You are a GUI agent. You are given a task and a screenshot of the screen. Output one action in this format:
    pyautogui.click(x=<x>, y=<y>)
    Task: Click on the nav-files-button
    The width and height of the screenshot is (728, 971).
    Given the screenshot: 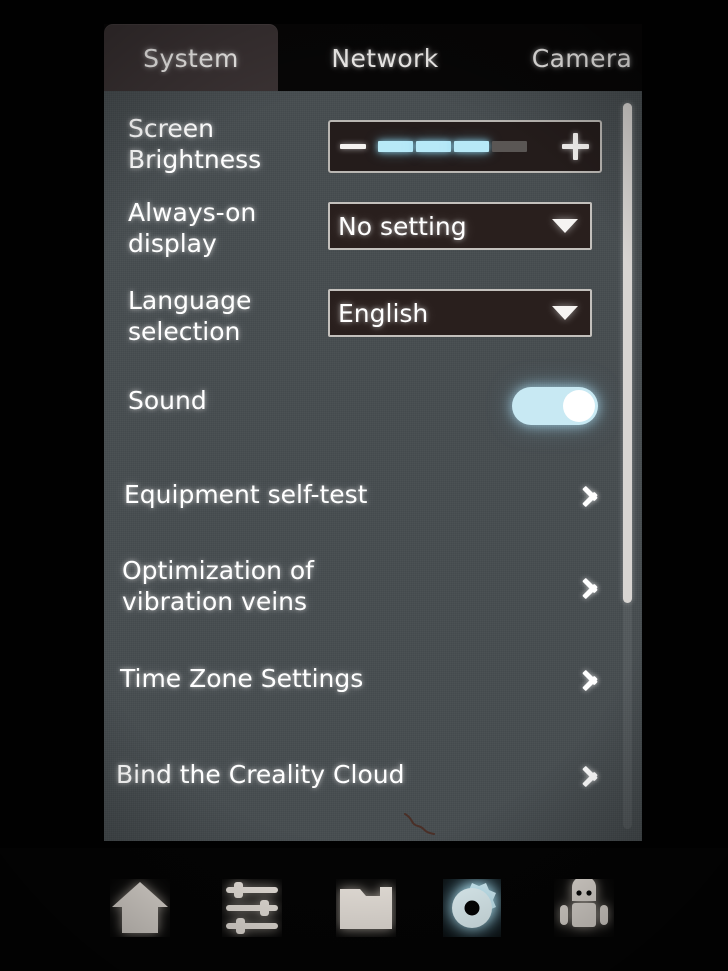 What is the action you would take?
    pyautogui.click(x=366, y=908)
    